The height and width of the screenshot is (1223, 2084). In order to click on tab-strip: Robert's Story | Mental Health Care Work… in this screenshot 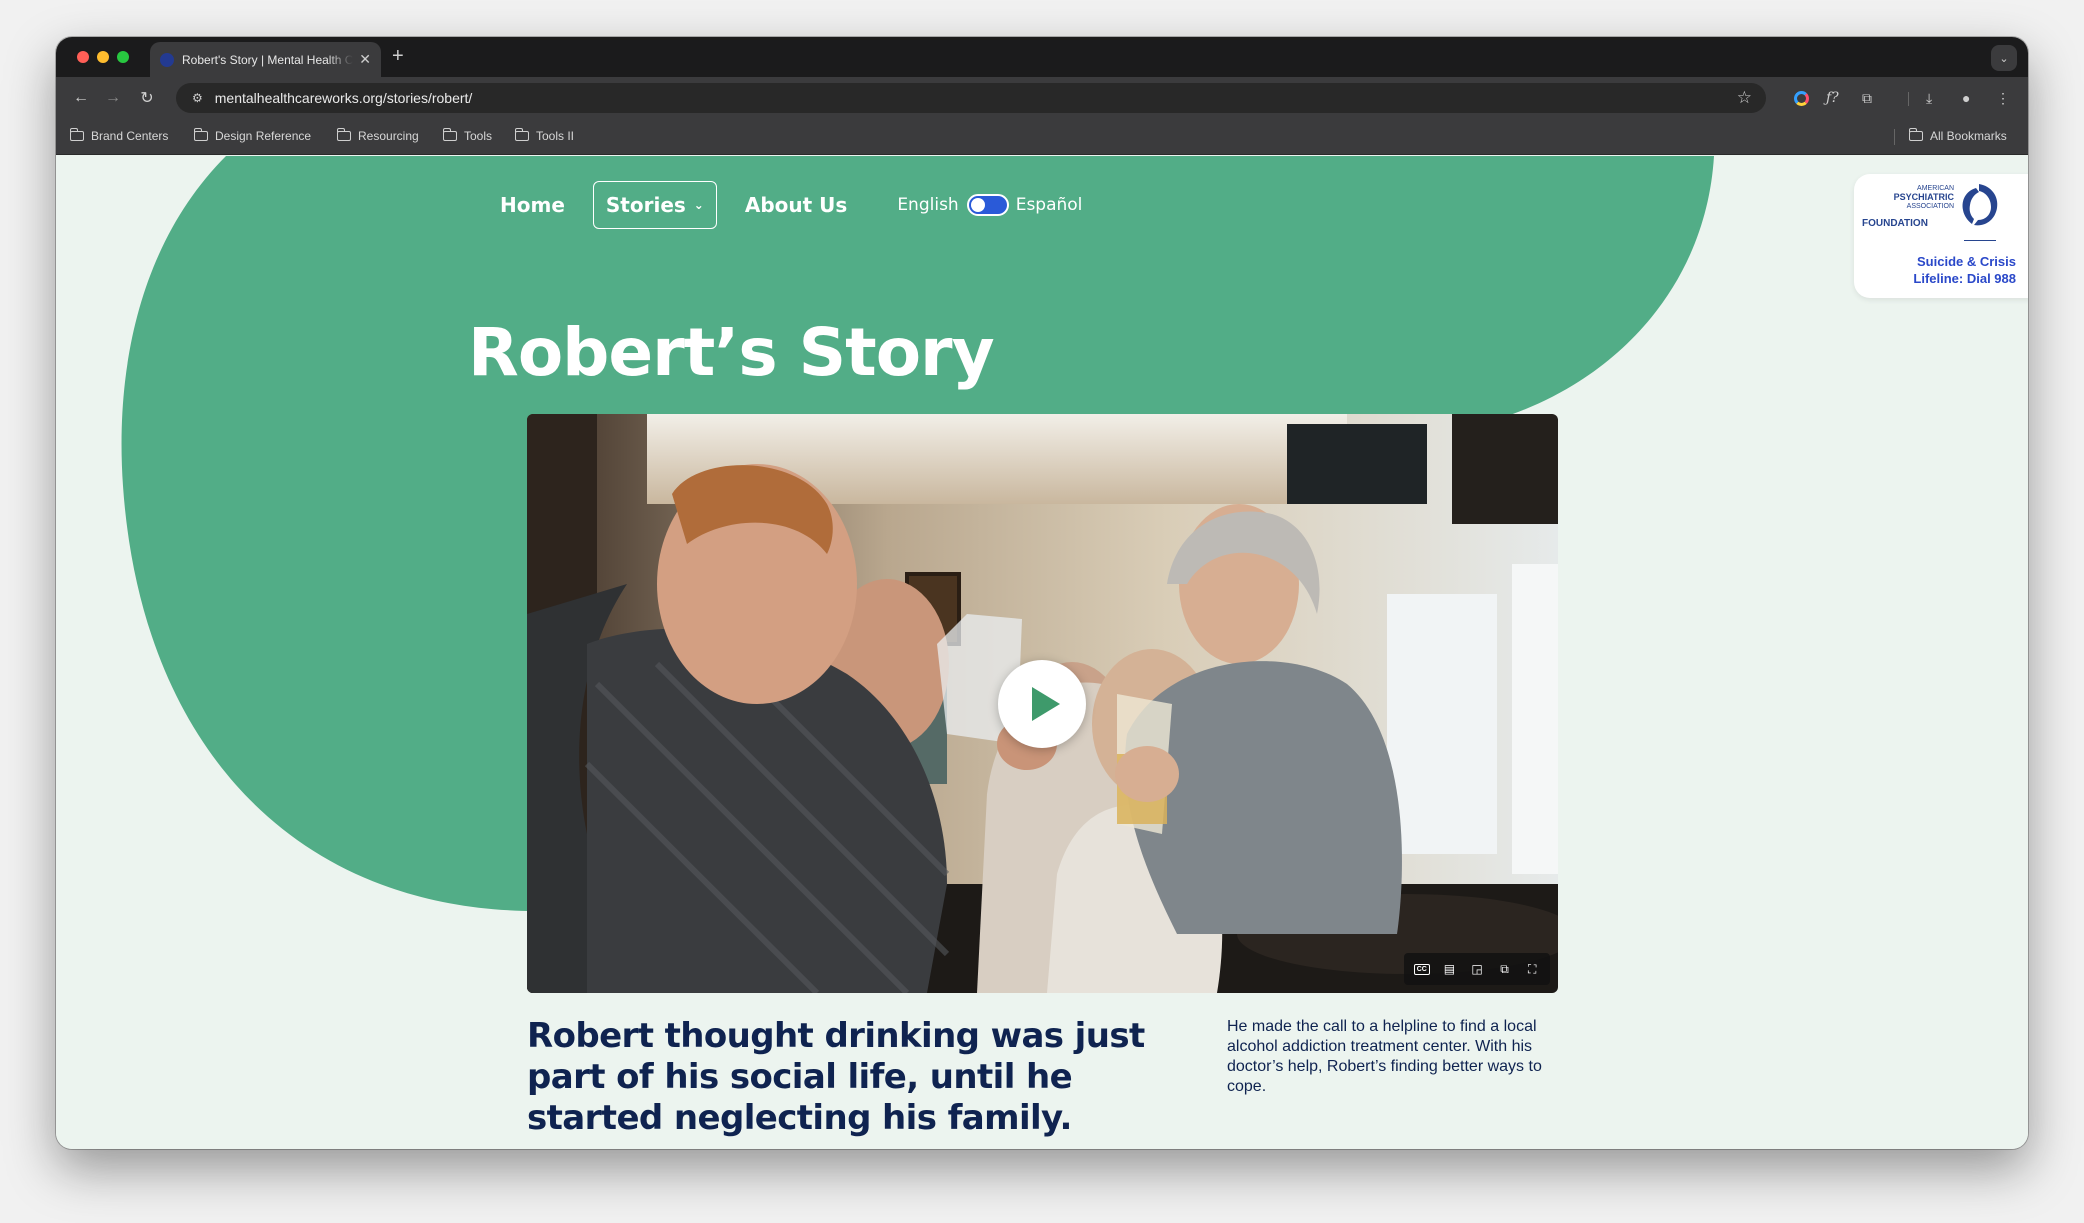, I will do `click(1042, 57)`.